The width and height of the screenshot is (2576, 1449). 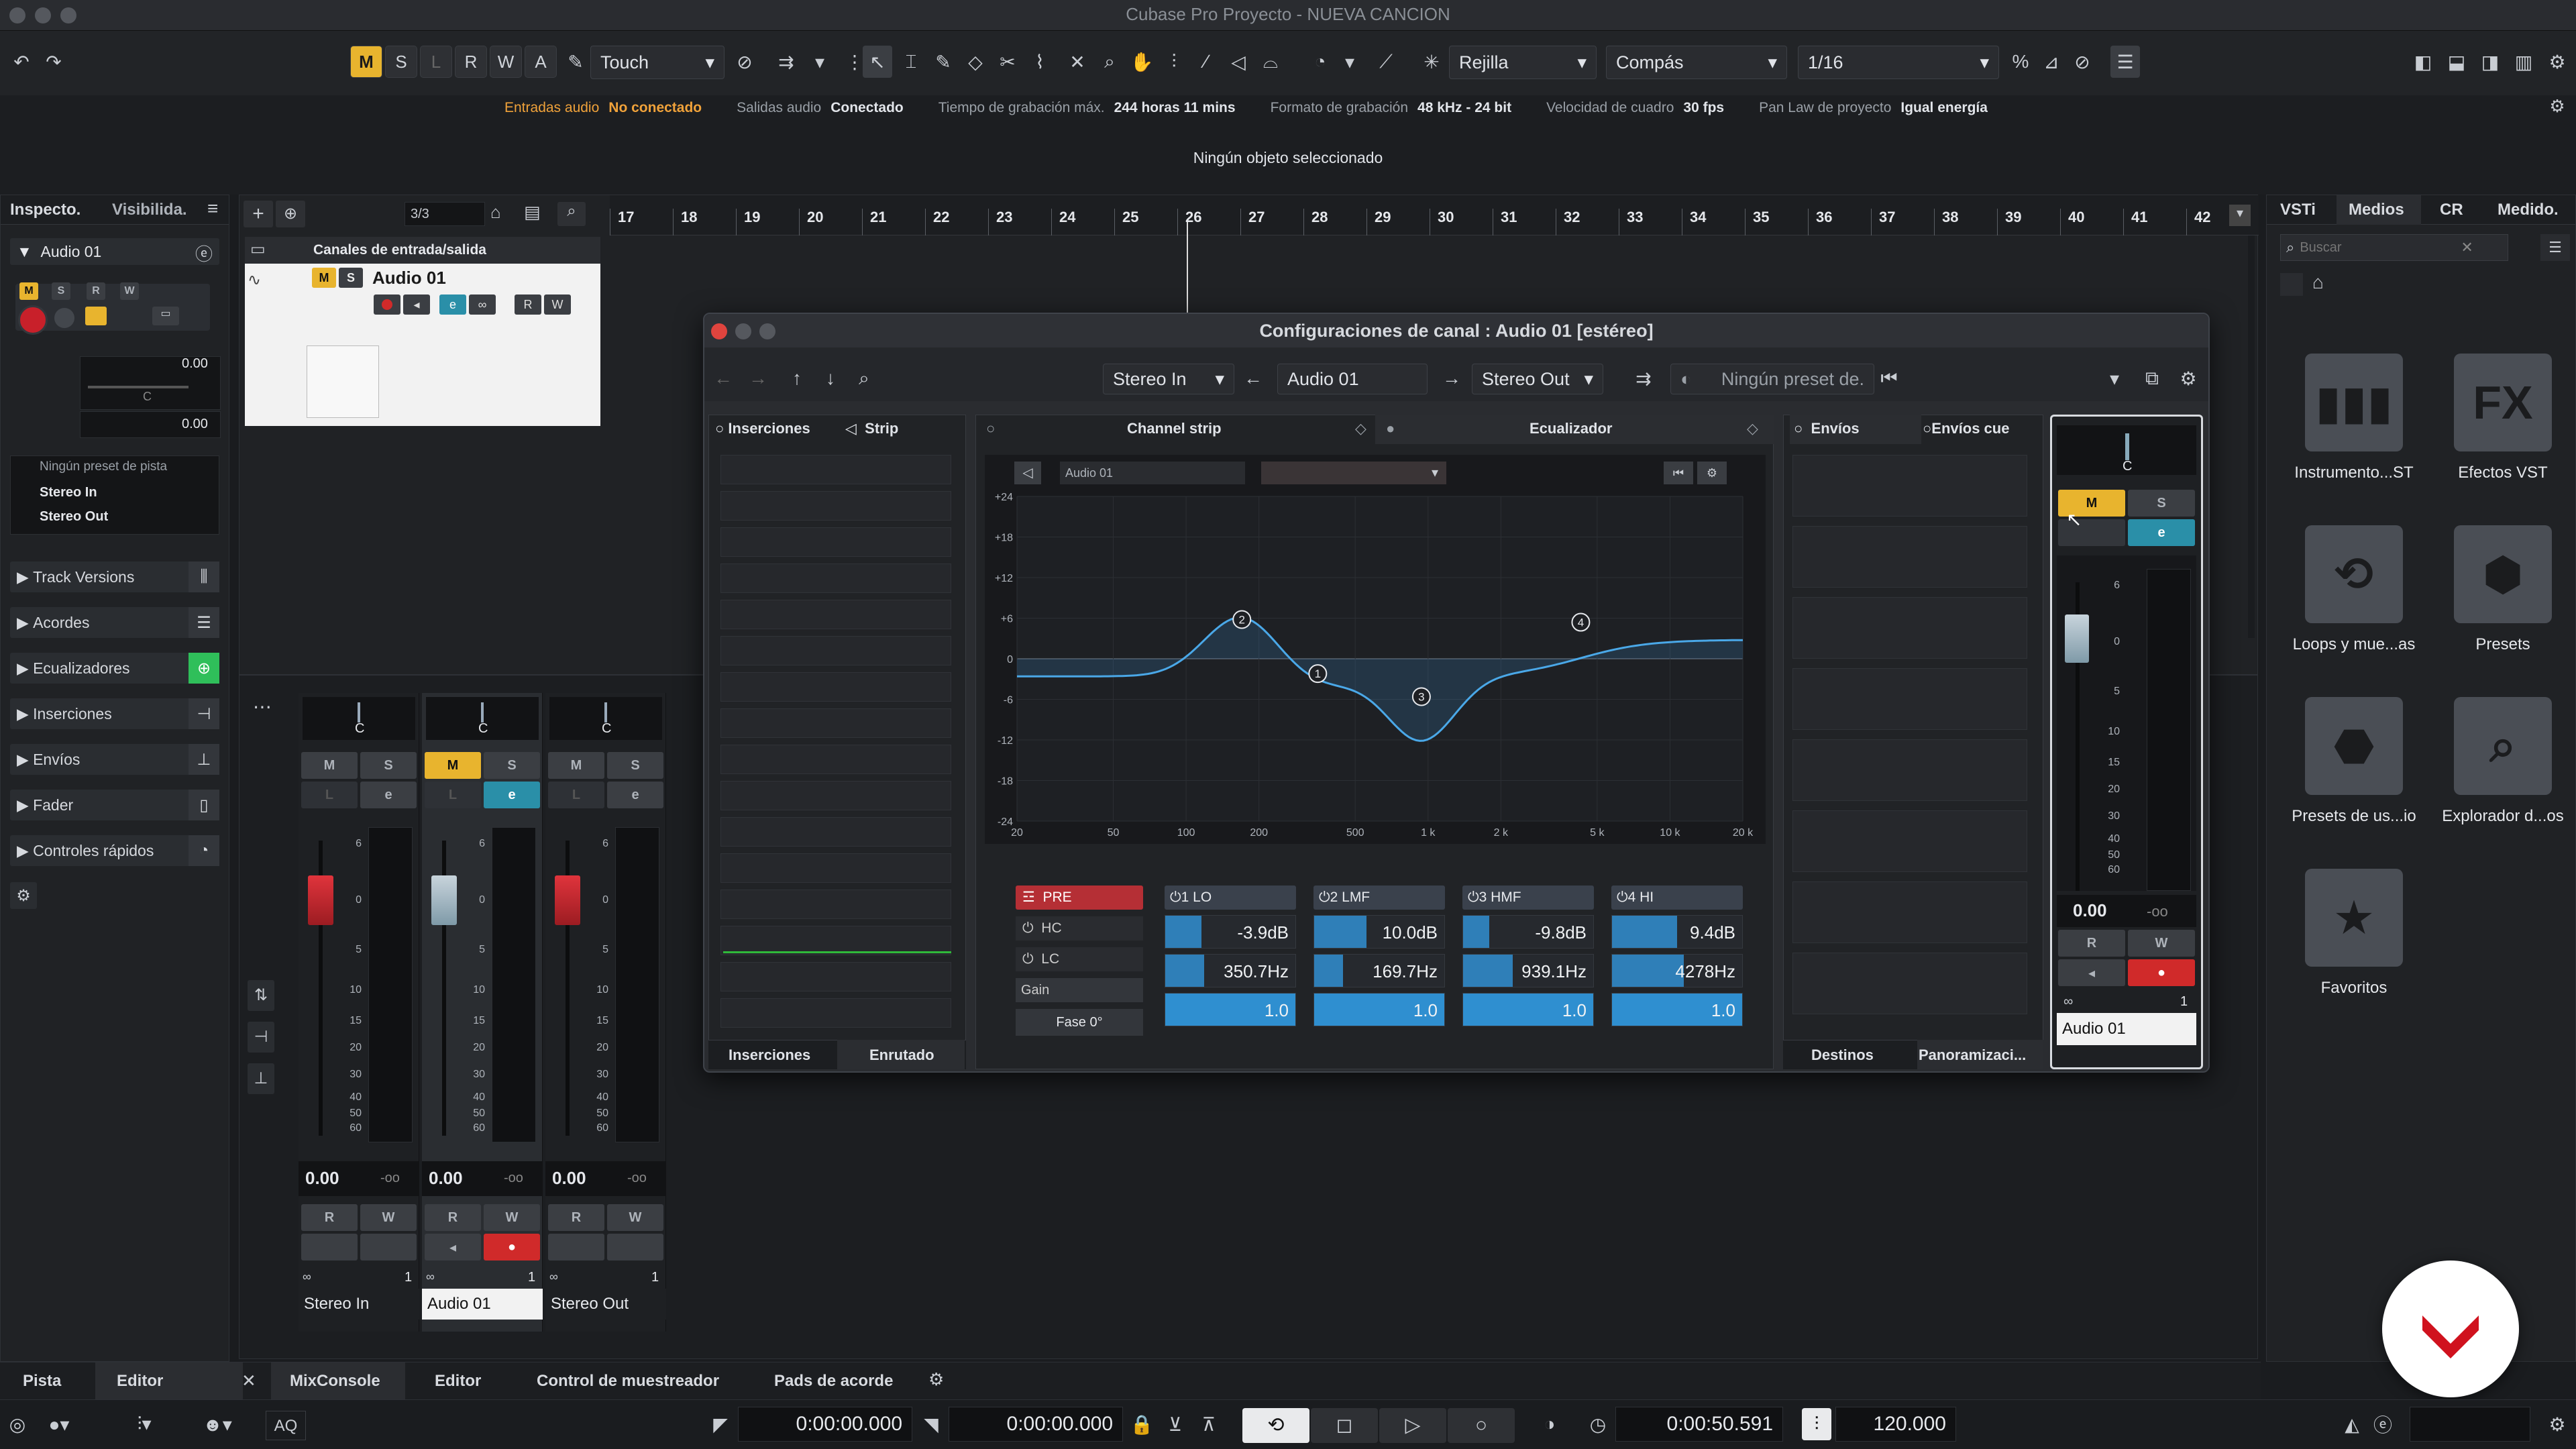 I want to click on track-name: Audio 01, so click(x=409, y=278).